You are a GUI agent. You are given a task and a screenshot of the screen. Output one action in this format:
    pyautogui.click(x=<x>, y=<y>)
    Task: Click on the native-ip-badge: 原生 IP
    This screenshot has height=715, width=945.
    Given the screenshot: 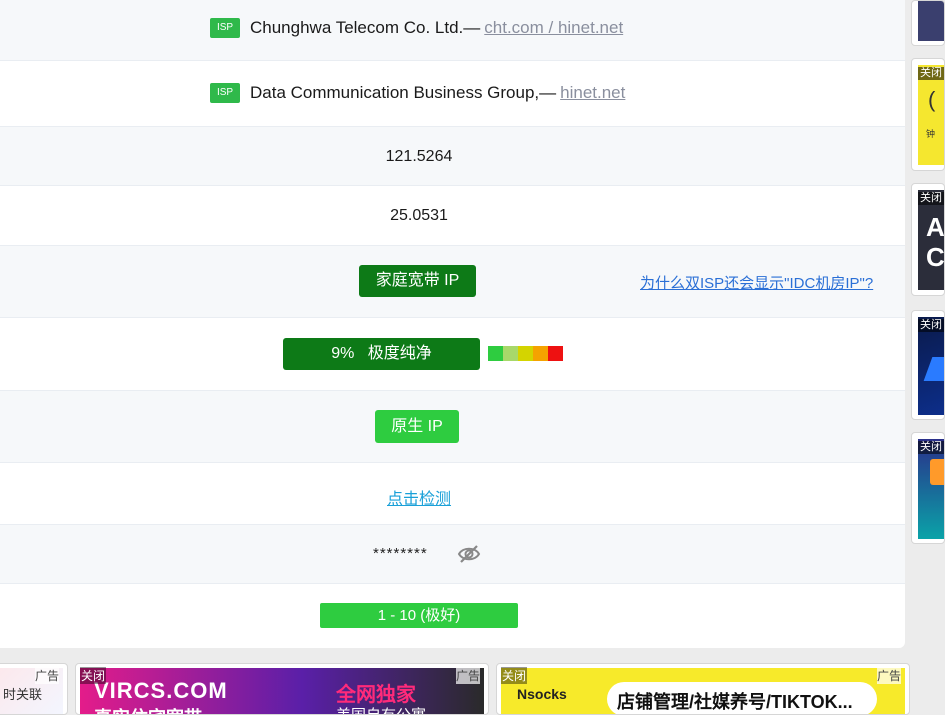 What is the action you would take?
    pyautogui.click(x=417, y=426)
    